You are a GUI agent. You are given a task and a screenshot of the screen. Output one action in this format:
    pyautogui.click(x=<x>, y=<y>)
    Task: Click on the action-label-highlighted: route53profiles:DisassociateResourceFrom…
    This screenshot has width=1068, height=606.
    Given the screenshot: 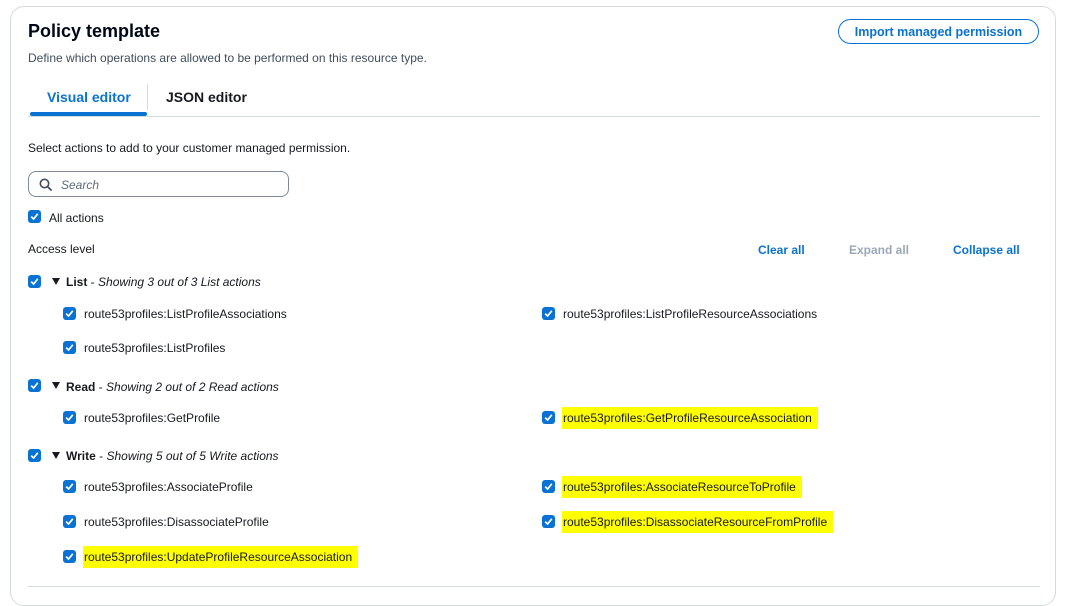 What is the action you would take?
    pyautogui.click(x=698, y=522)
    